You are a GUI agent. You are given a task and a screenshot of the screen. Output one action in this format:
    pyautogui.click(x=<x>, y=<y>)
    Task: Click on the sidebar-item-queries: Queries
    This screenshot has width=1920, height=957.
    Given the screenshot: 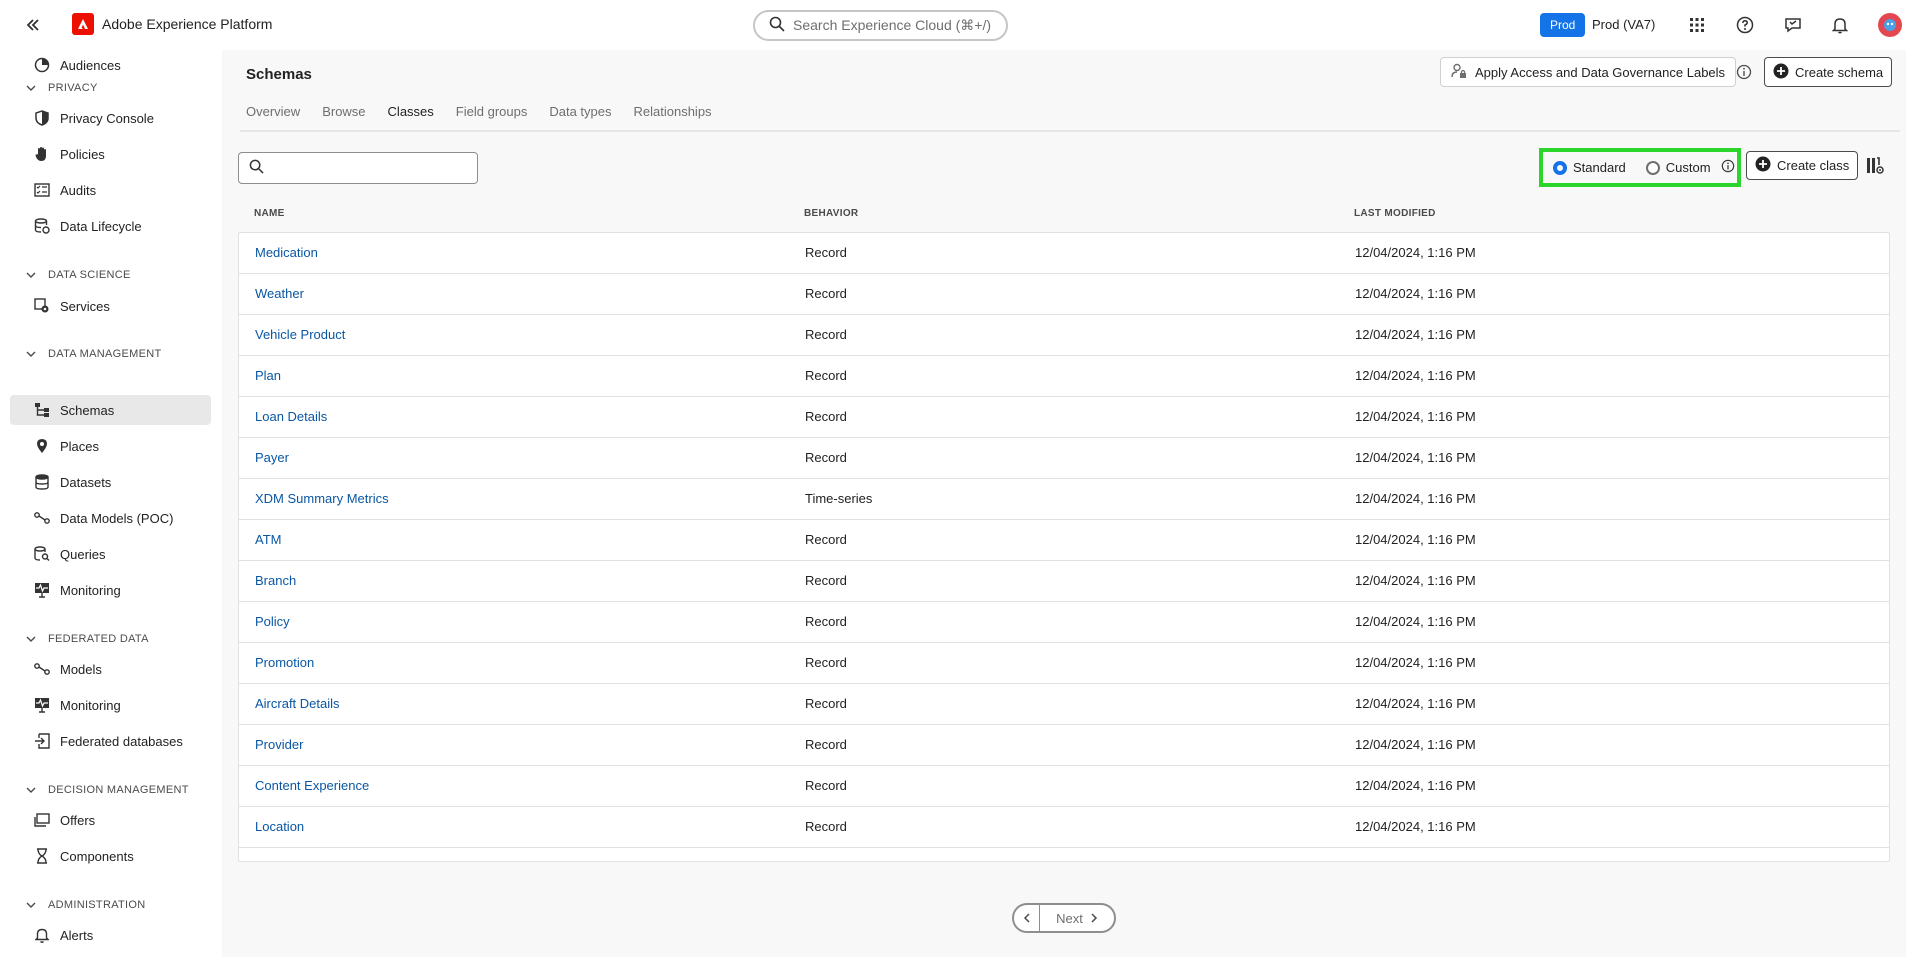 What is the action you would take?
    pyautogui.click(x=110, y=554)
    